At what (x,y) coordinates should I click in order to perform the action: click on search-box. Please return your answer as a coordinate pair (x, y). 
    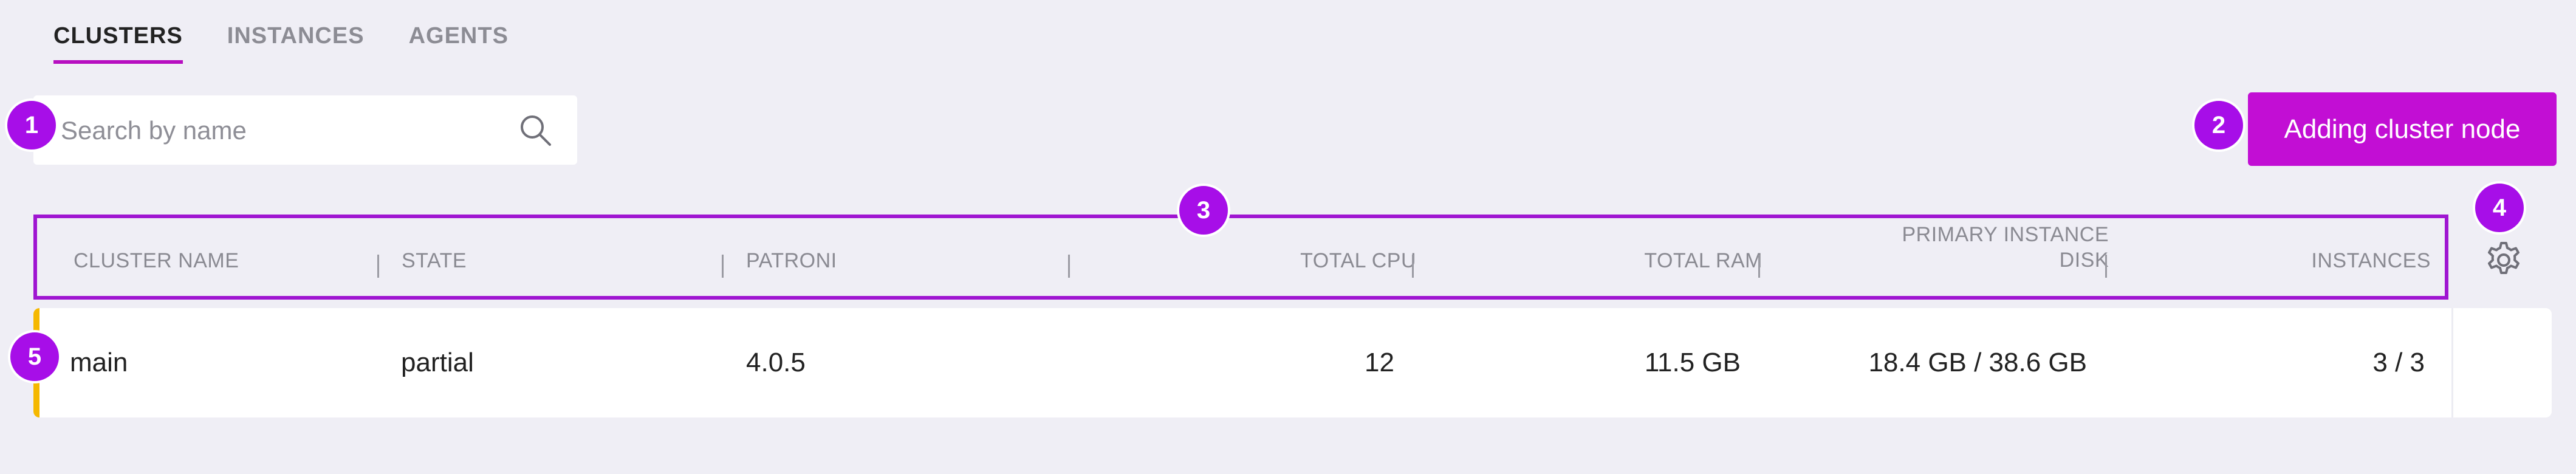
    Looking at the image, I should click on (305, 130).